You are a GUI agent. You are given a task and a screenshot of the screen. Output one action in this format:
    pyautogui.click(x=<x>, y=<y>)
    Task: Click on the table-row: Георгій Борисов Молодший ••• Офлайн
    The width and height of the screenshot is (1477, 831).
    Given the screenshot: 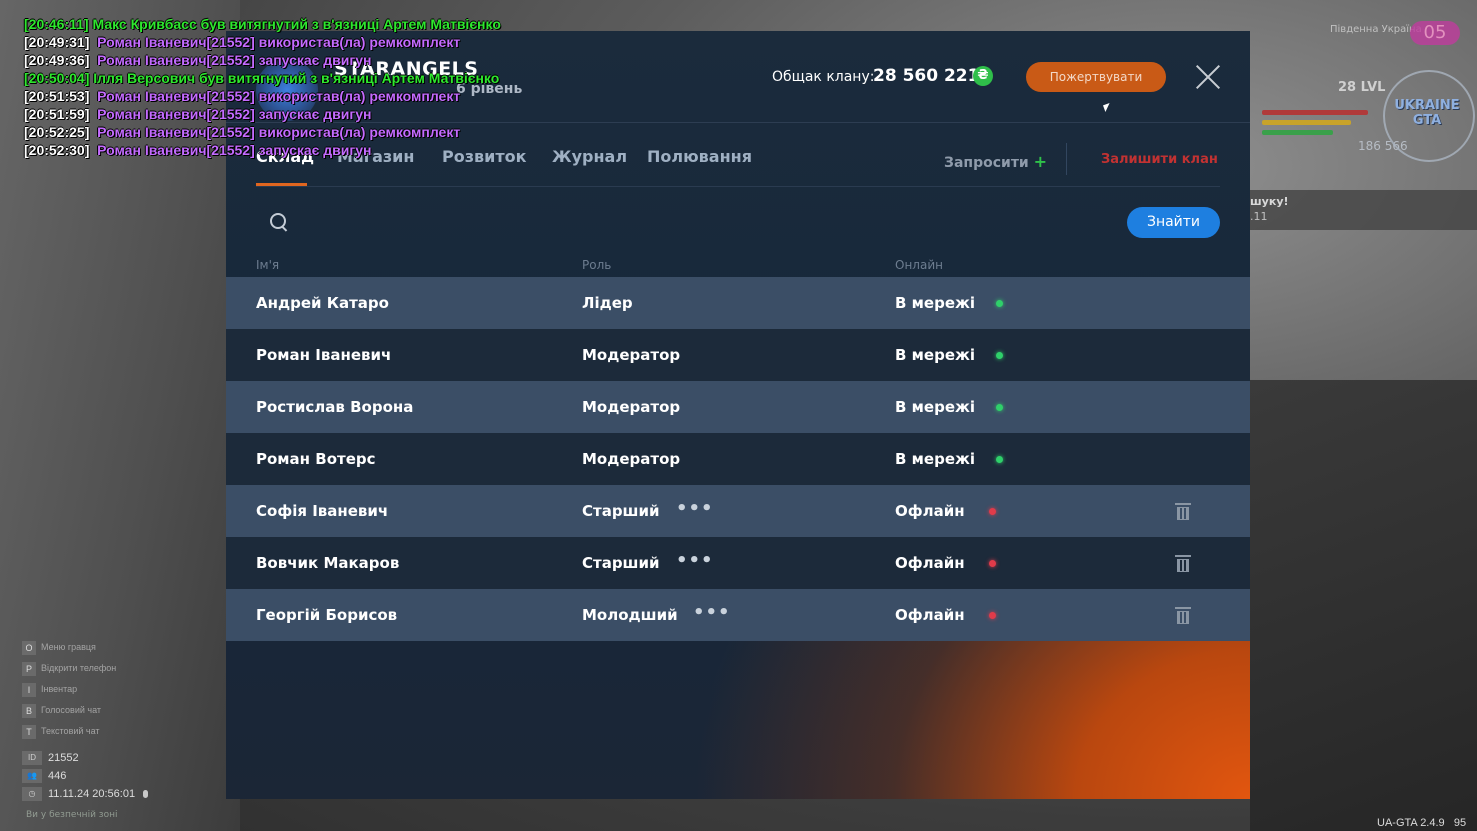 What is the action you would take?
    pyautogui.click(x=738, y=615)
    